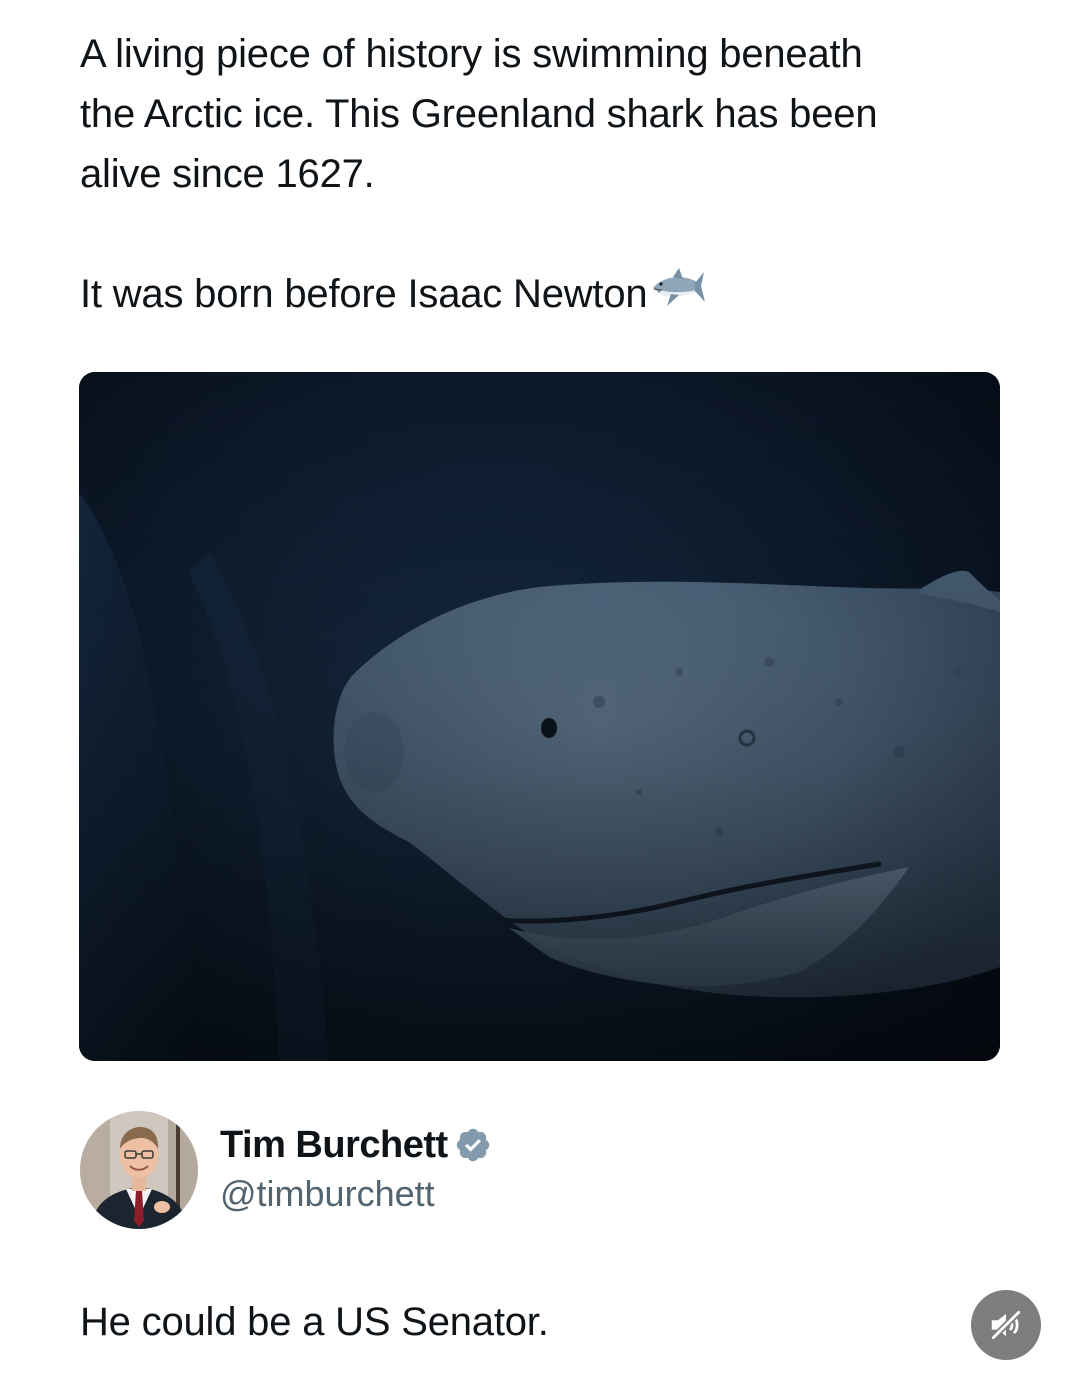  What do you see at coordinates (314, 1322) in the screenshot?
I see `reply-text: He could be a US Senator.` at bounding box center [314, 1322].